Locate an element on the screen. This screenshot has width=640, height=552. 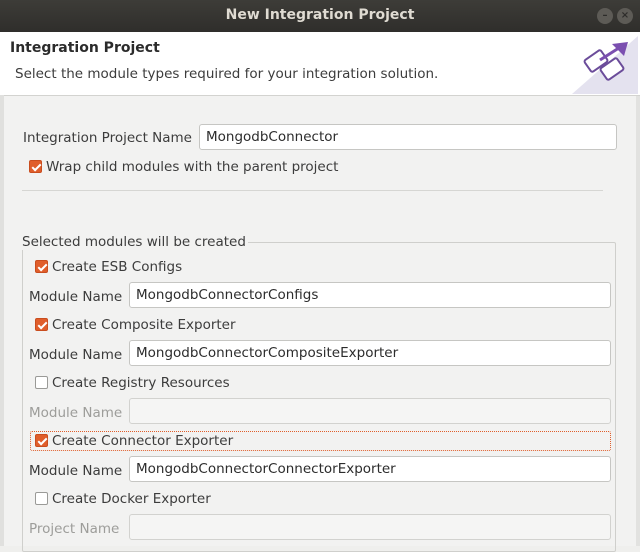
docker-project-name-input is located at coordinates (370, 527).